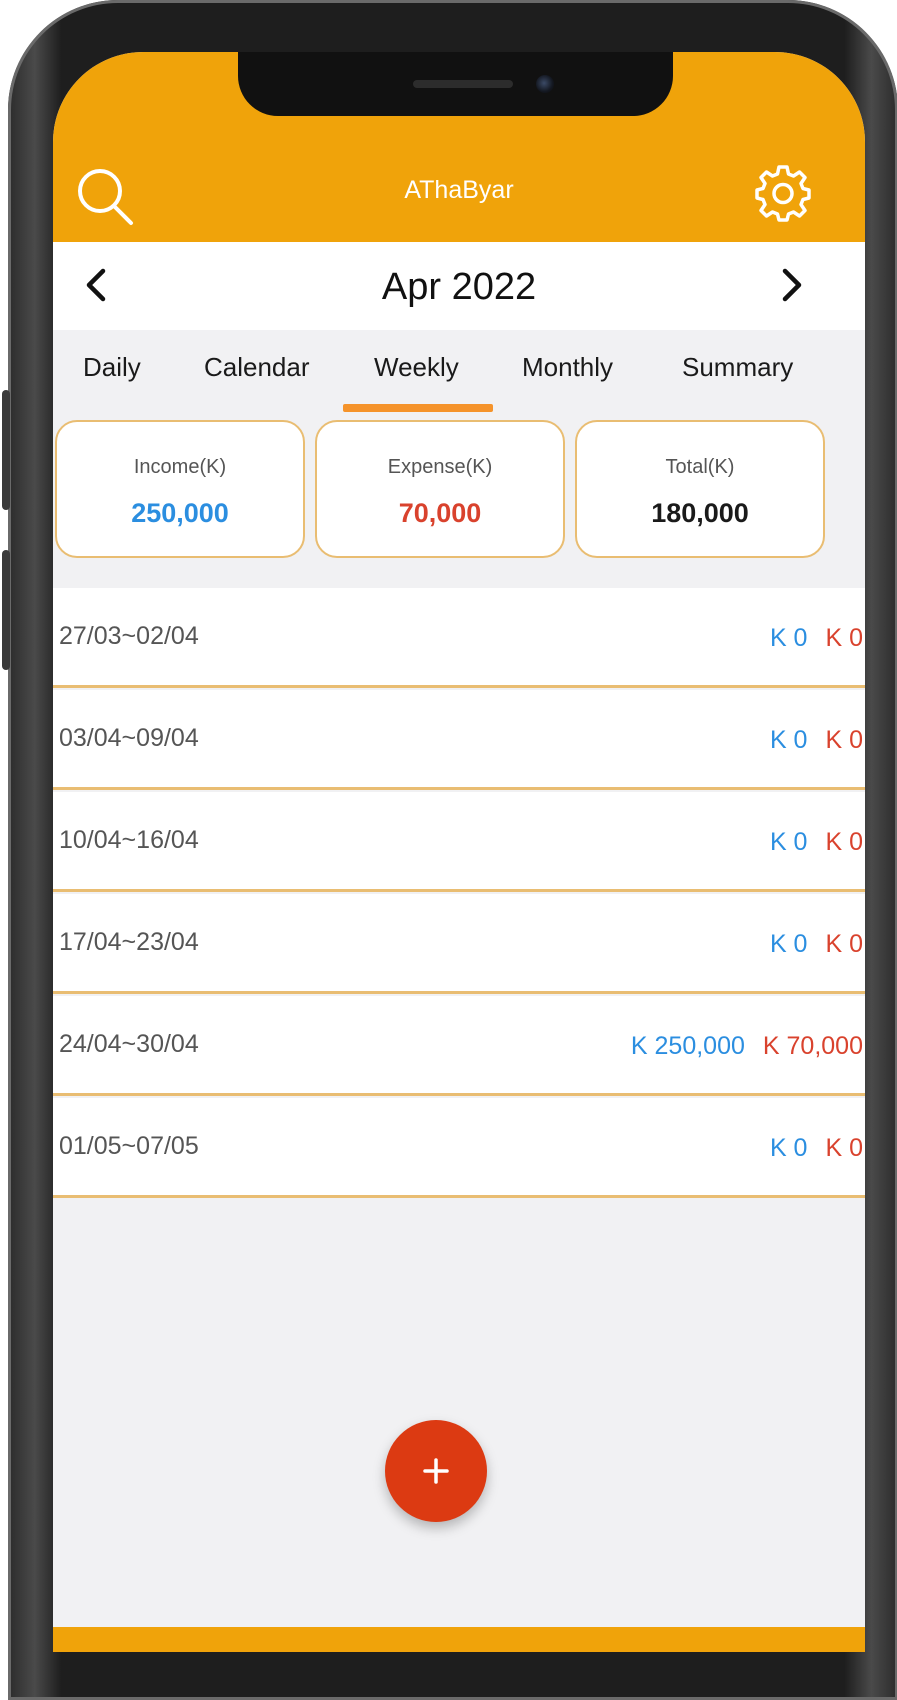  Describe the element at coordinates (459, 944) in the screenshot. I see `week-row: 17/04~23/04 K 0 K 0` at that location.